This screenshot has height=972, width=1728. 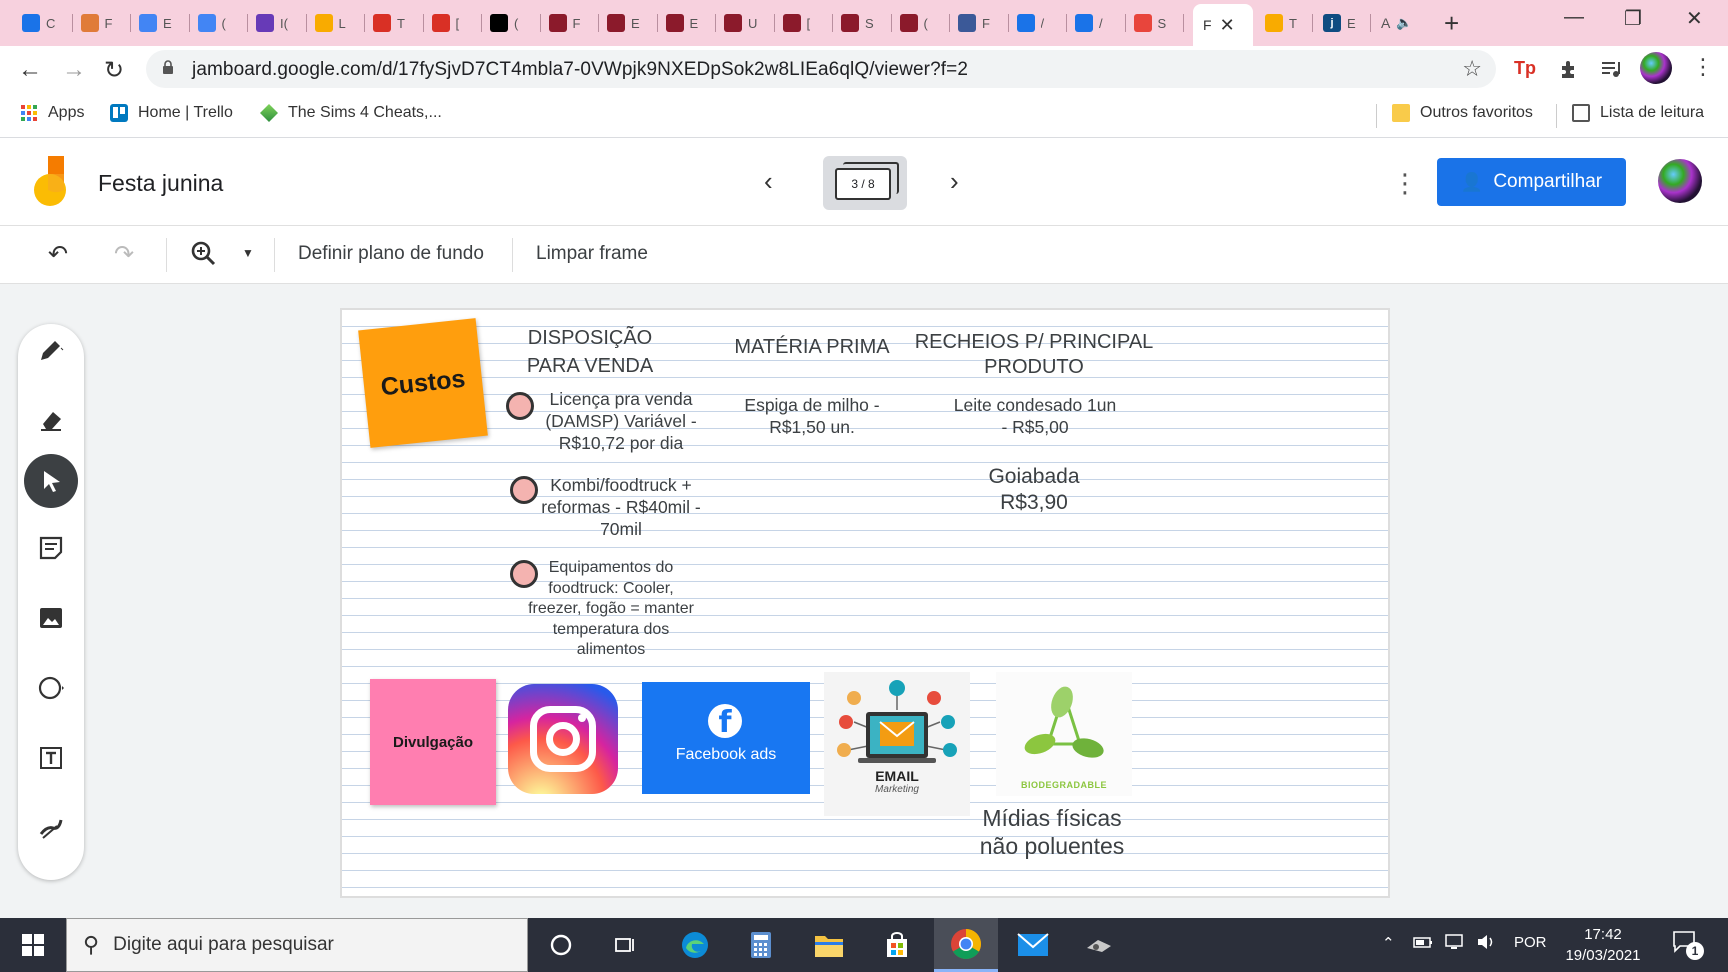 I want to click on clear-frame-button: Limpar frame, so click(x=592, y=254).